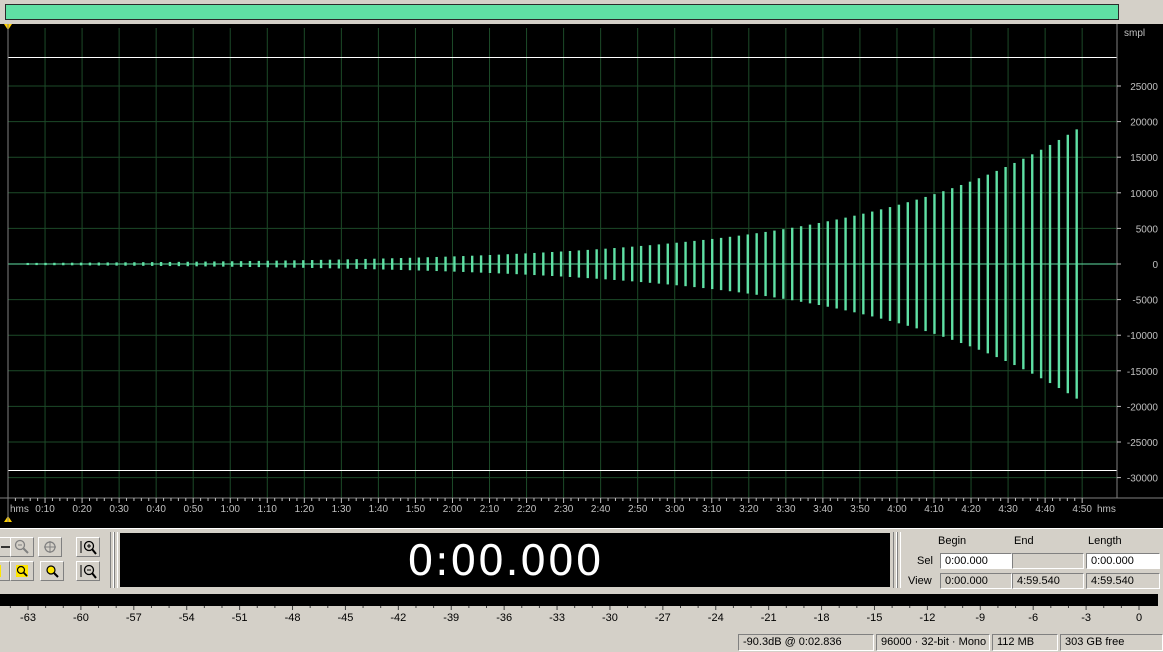 The image size is (1163, 652). Describe the element at coordinates (50, 547) in the screenshot. I see `zoom-selection-icon` at that location.